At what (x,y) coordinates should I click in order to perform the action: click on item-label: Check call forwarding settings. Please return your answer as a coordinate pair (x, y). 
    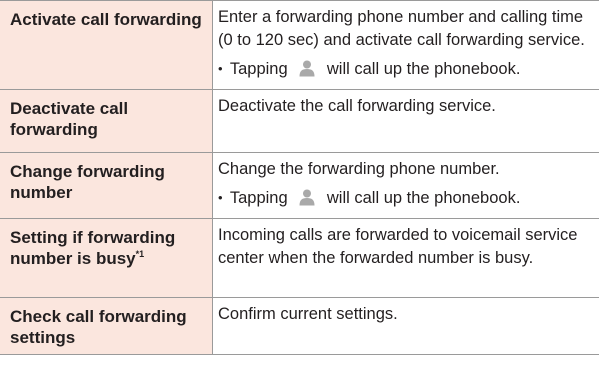
    Looking at the image, I should click on (106, 326).